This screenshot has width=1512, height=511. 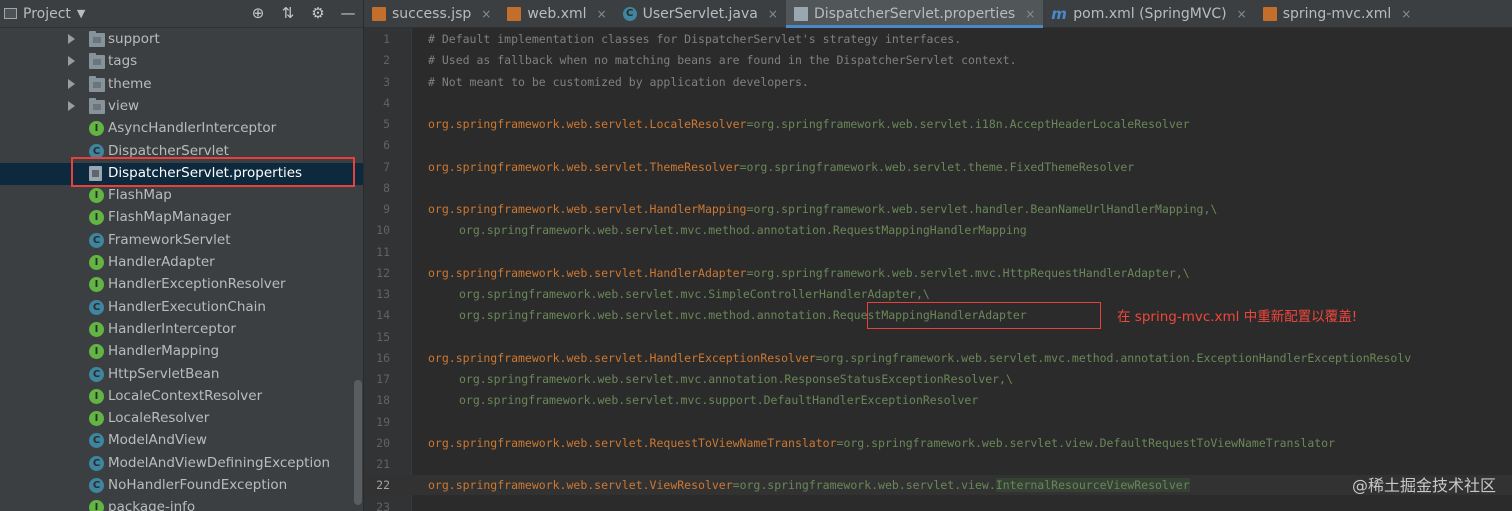 I want to click on tree-item: support, so click(x=181, y=40).